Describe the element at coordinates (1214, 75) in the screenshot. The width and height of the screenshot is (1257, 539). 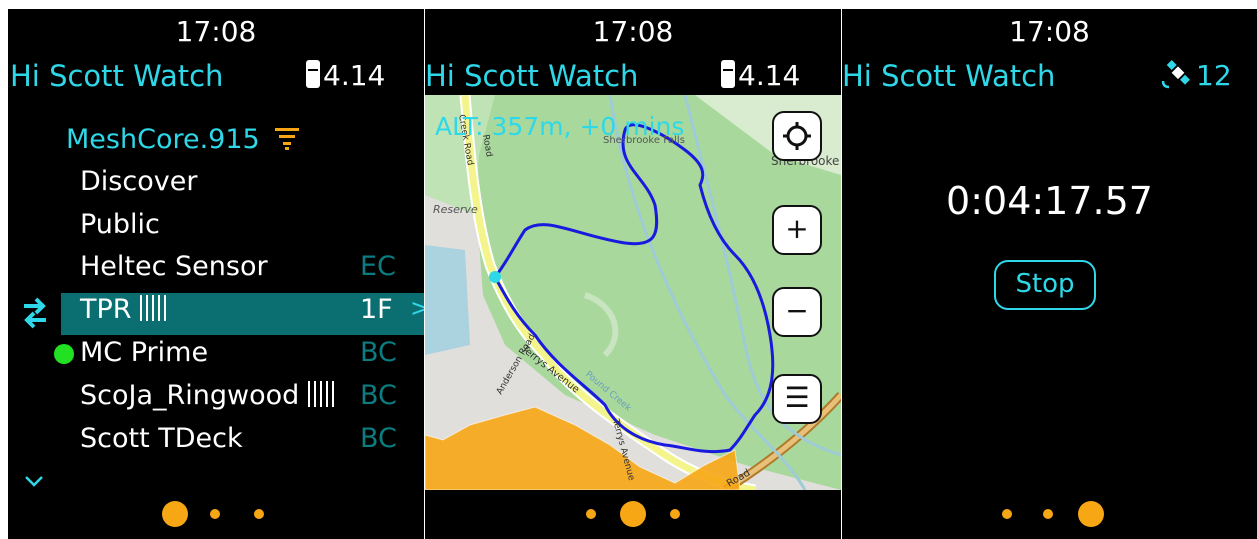
I see `satellite-count: 12` at that location.